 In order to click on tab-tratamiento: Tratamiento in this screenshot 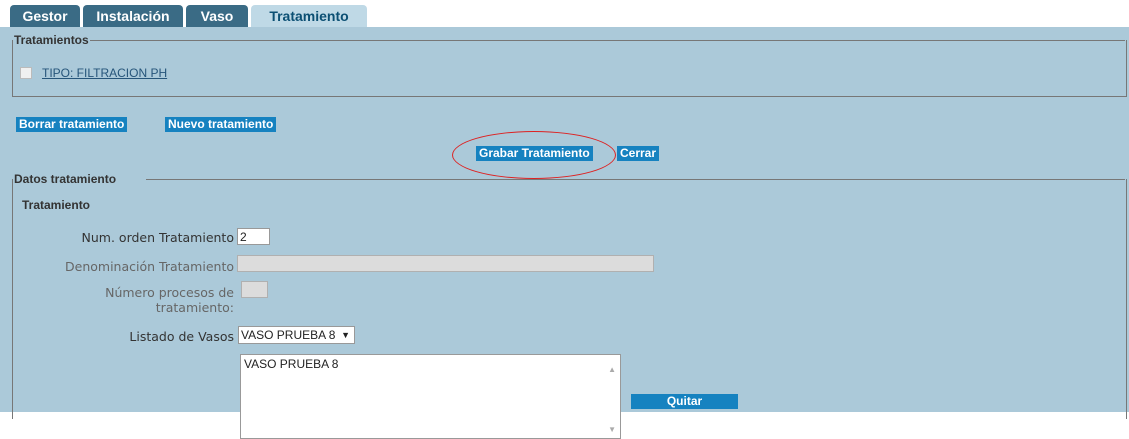, I will do `click(309, 16)`.